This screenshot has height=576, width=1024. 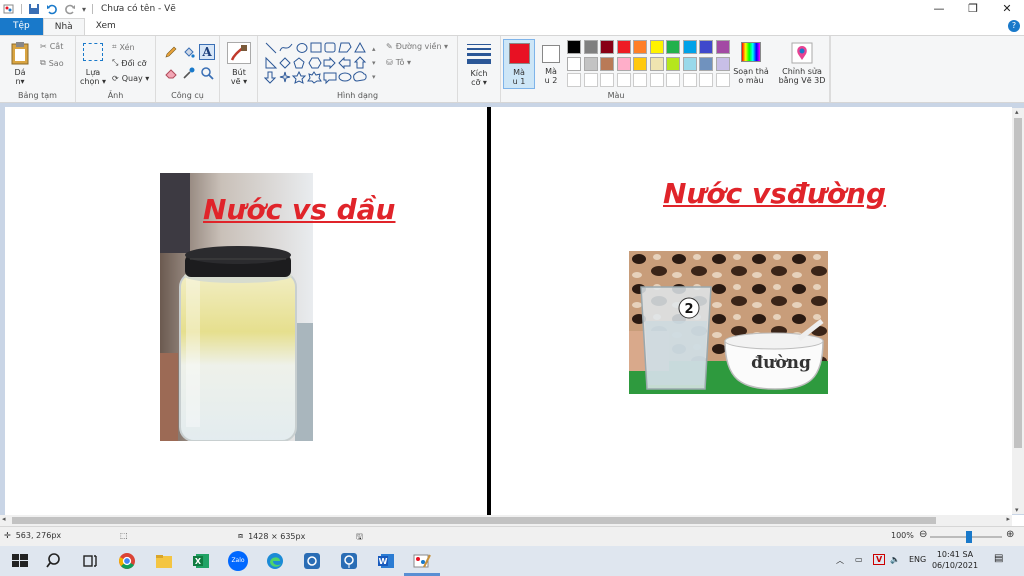 I want to click on outline-button: ✎ Đường viền ▾, so click(x=417, y=46).